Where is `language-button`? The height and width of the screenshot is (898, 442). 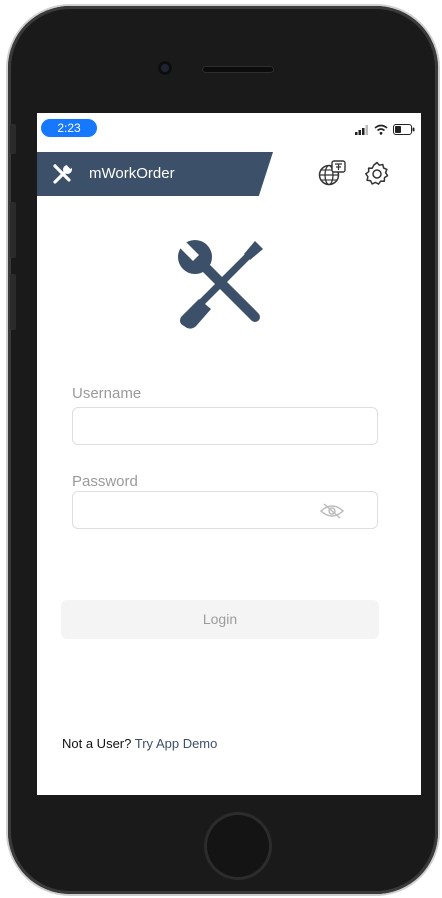 language-button is located at coordinates (332, 174).